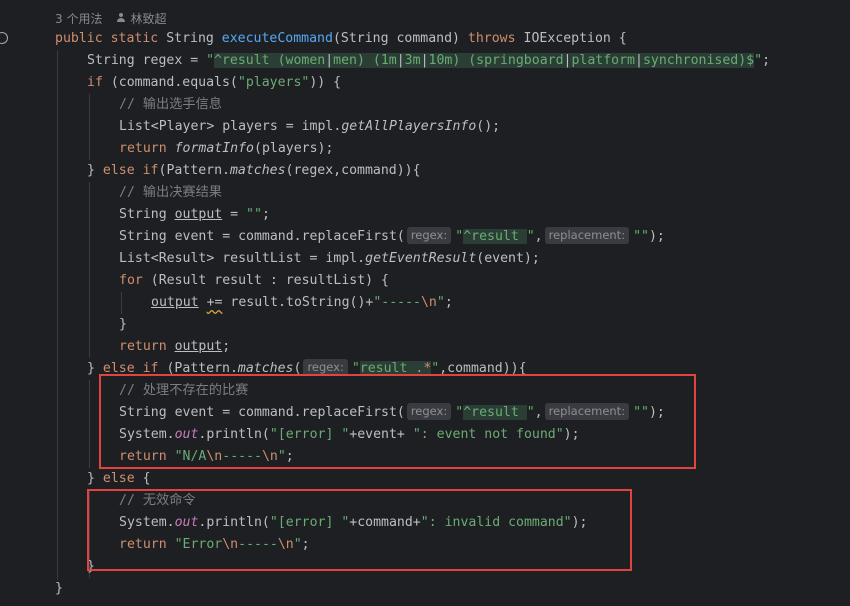 This screenshot has width=850, height=606. What do you see at coordinates (429, 235) in the screenshot?
I see `parameter-hint: regex:` at bounding box center [429, 235].